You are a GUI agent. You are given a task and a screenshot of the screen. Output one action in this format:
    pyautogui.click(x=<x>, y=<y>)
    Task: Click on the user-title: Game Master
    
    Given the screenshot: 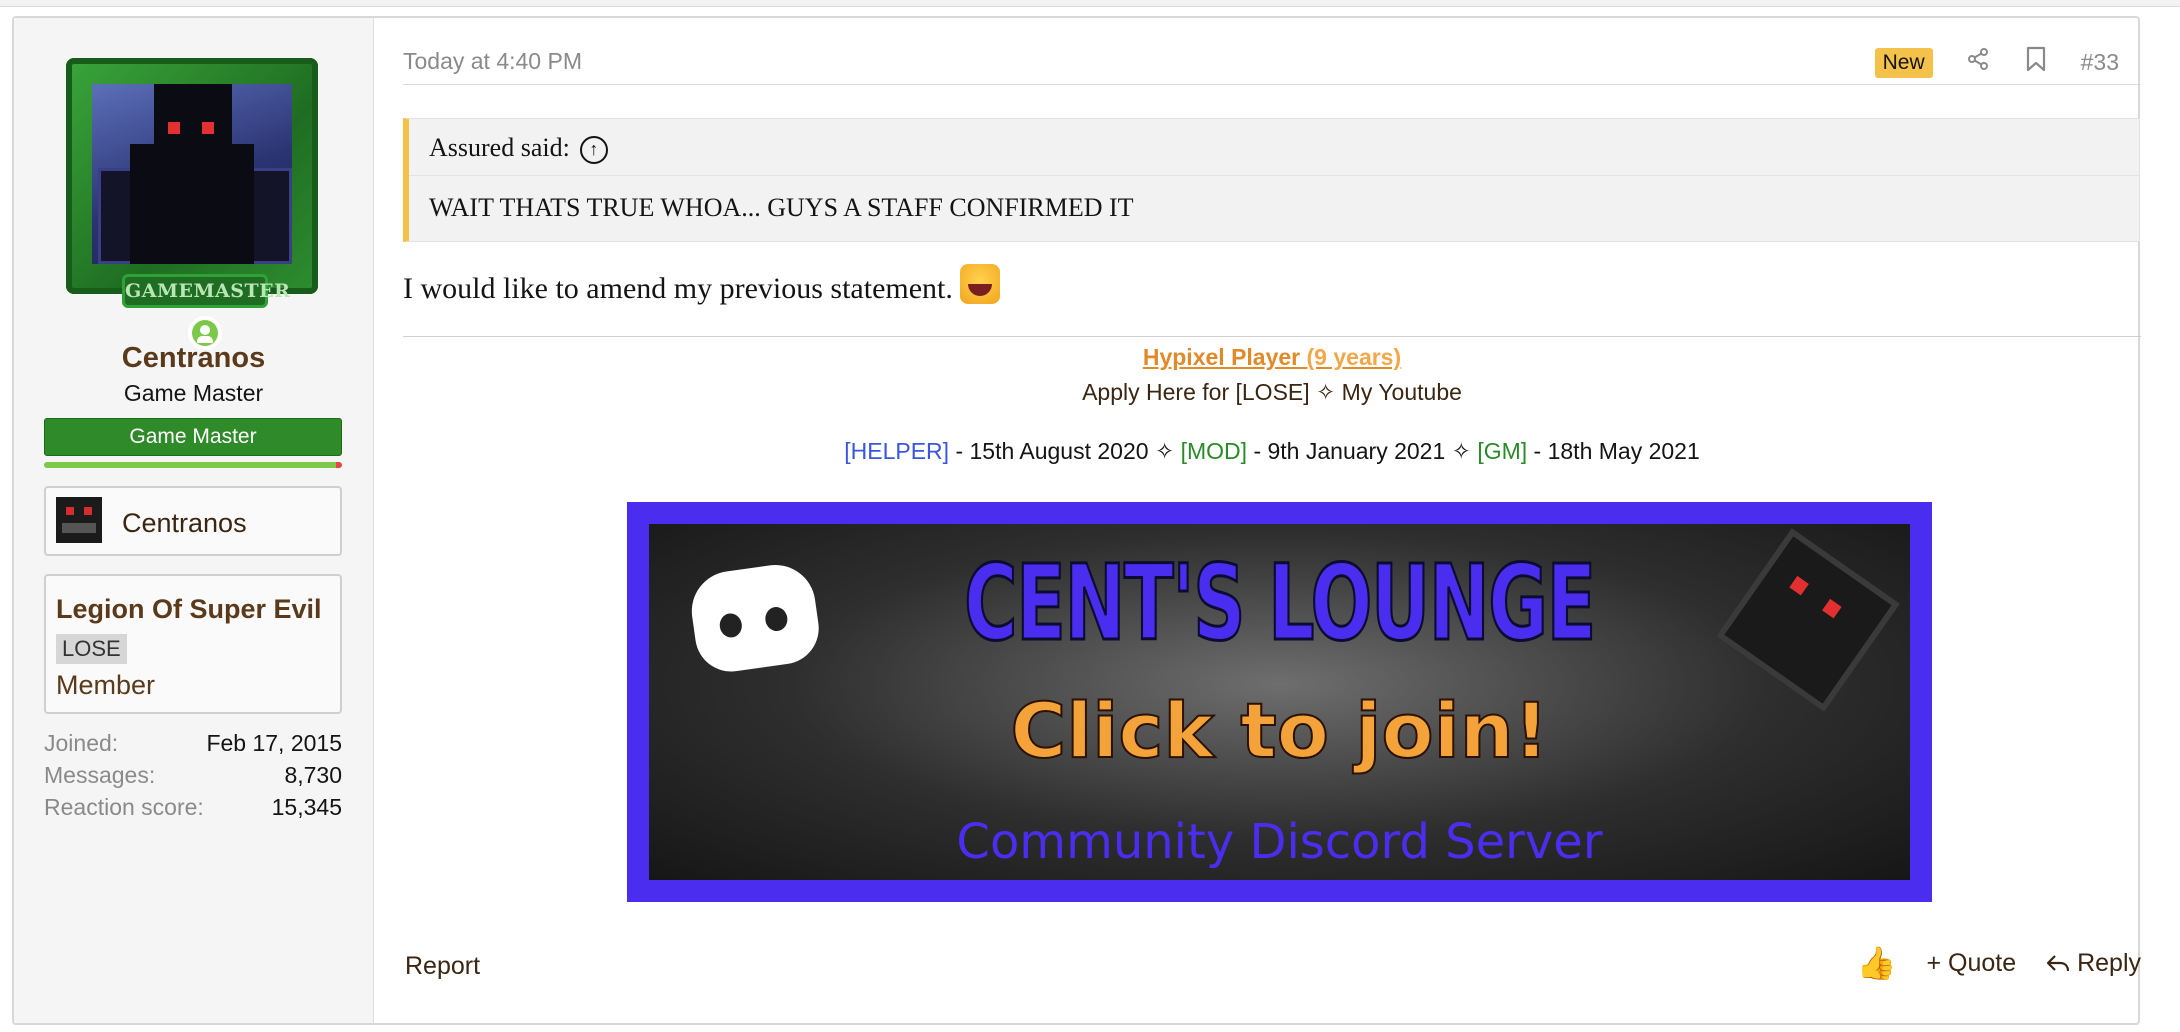 What is the action you would take?
    pyautogui.click(x=193, y=393)
    